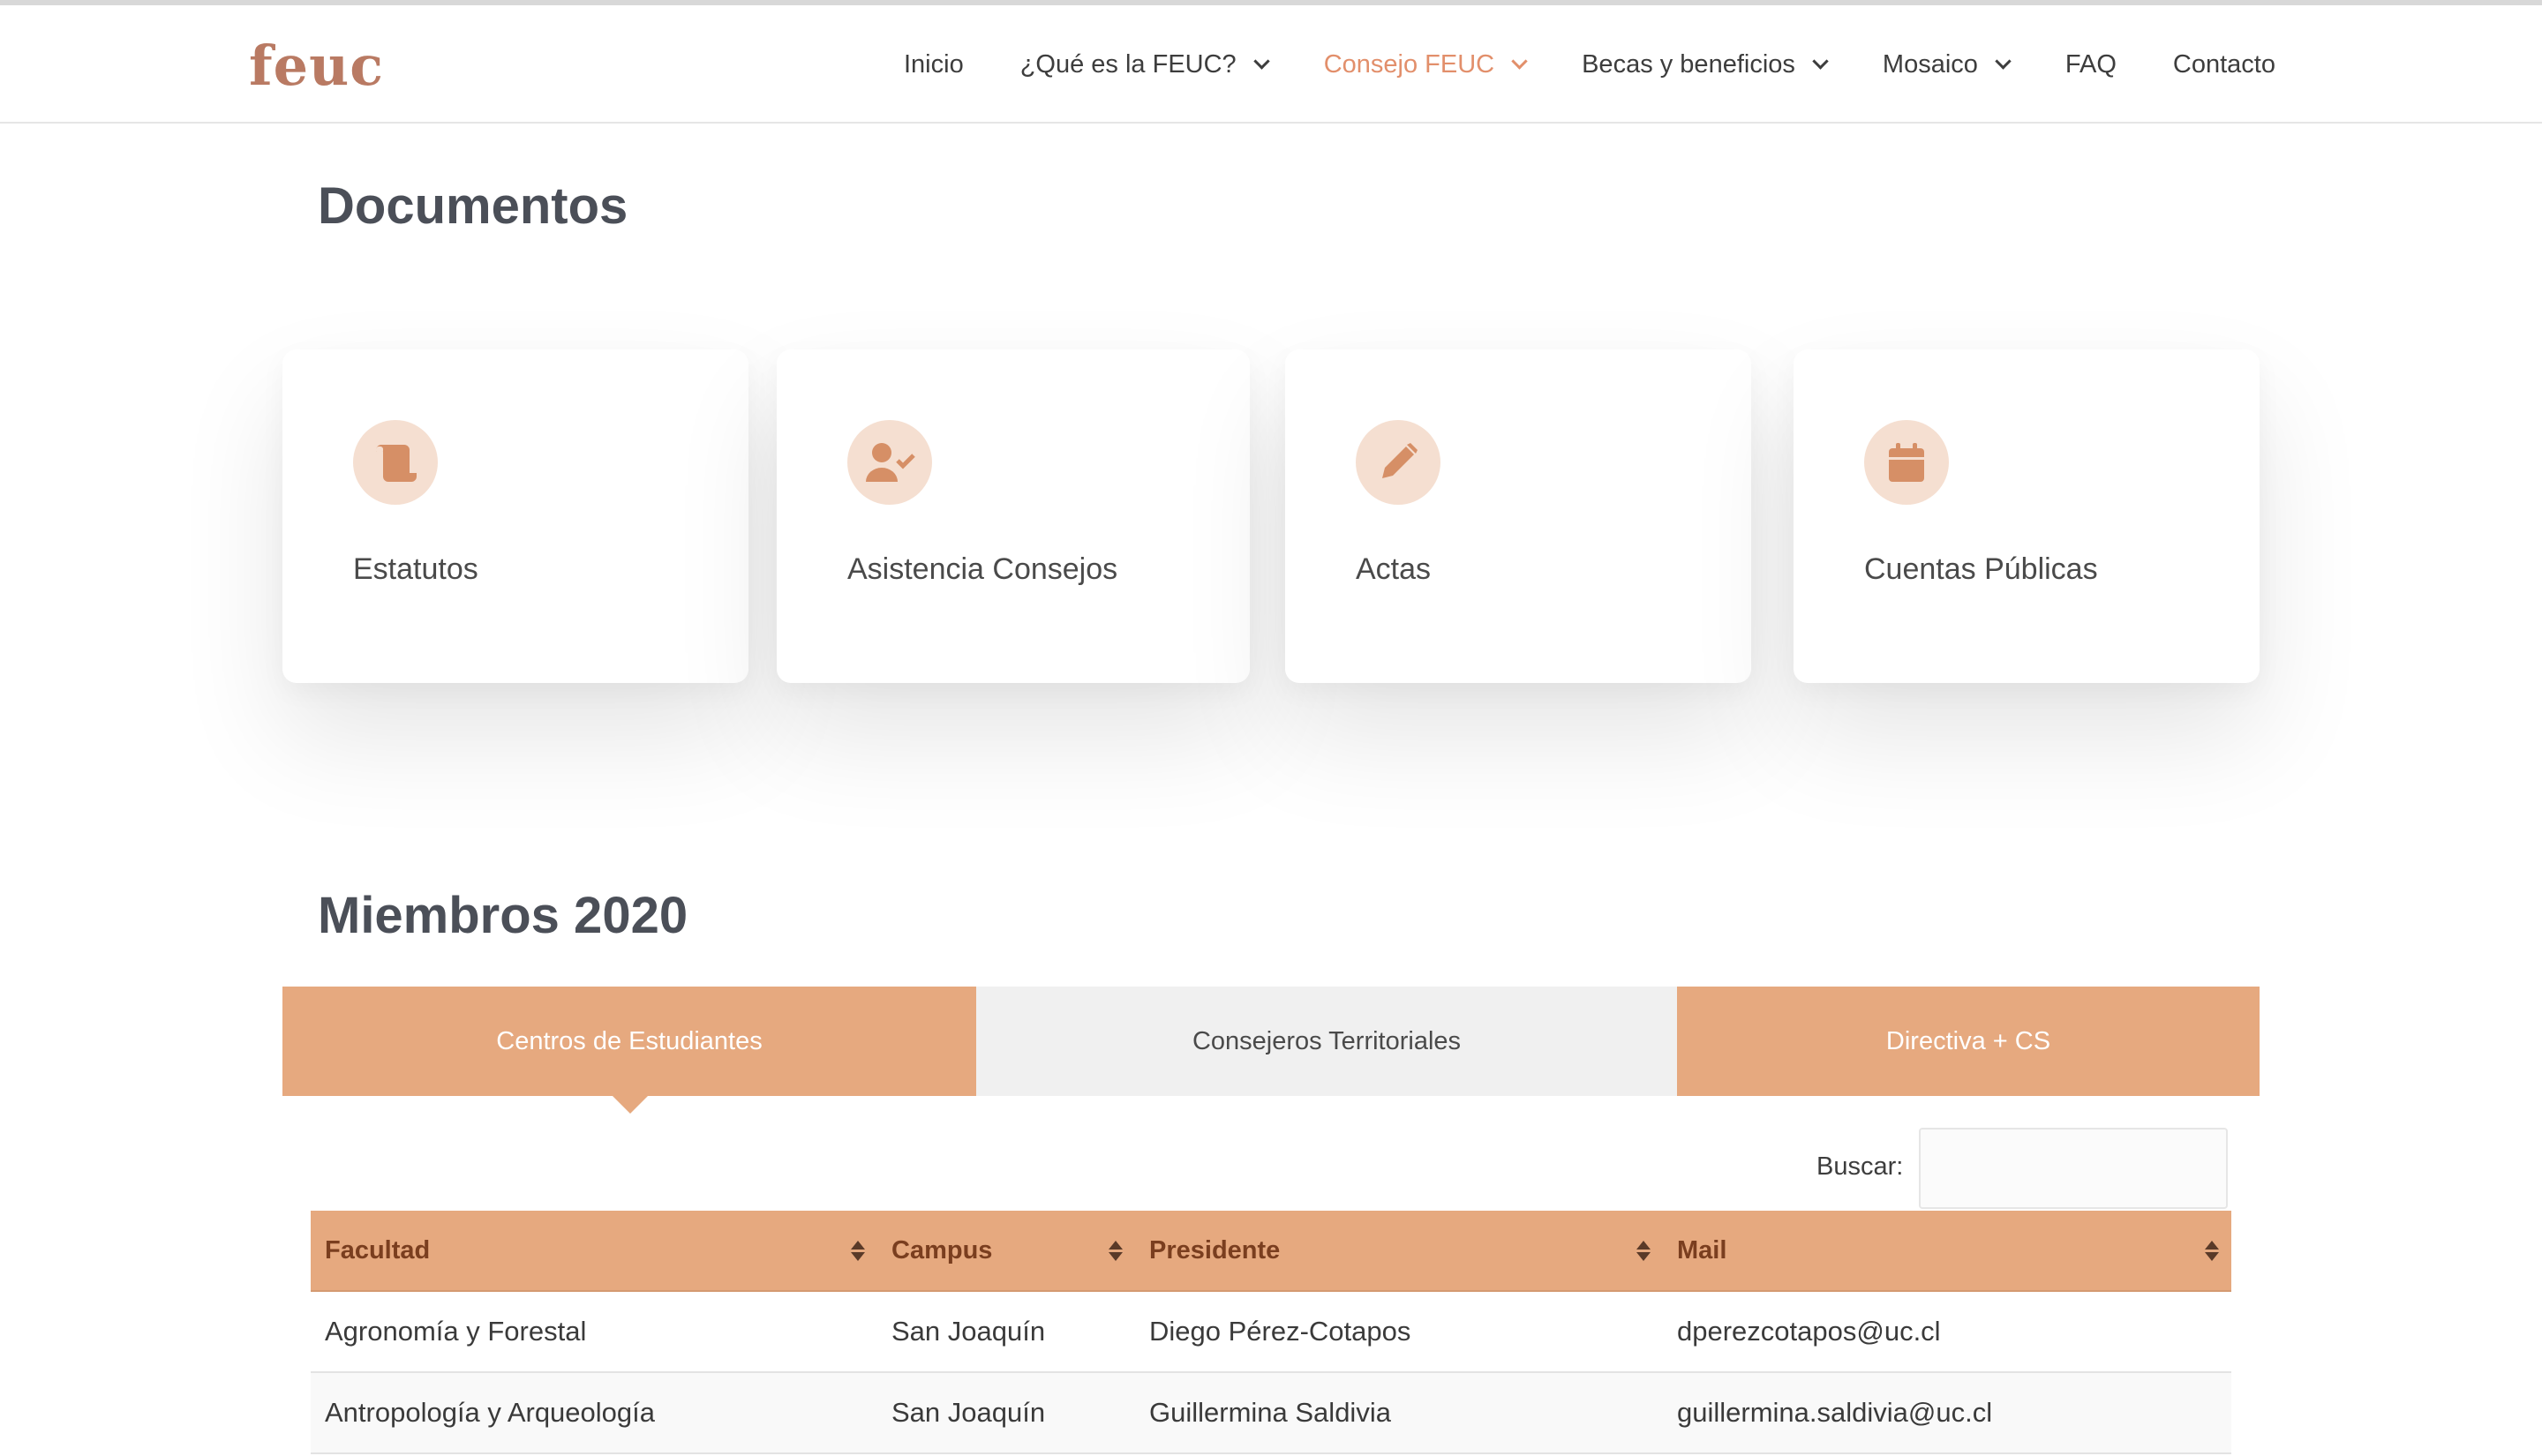 The height and width of the screenshot is (1456, 2542). I want to click on column-header-label: Facultad, so click(378, 1250).